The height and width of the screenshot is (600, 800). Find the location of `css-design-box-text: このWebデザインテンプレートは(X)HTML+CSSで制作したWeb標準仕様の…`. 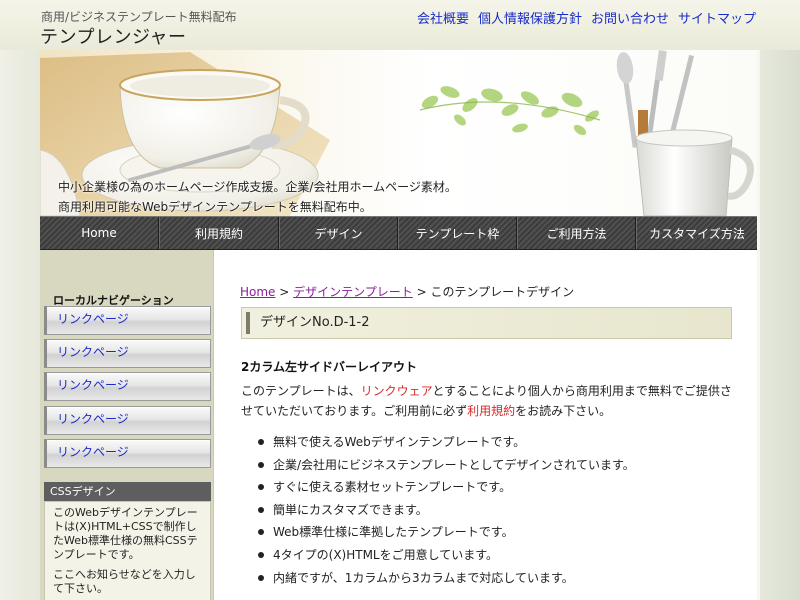

css-design-box-text: このWebデザインテンプレートは(X)HTML+CSSで制作したWeb標準仕様の… is located at coordinates (125, 533).